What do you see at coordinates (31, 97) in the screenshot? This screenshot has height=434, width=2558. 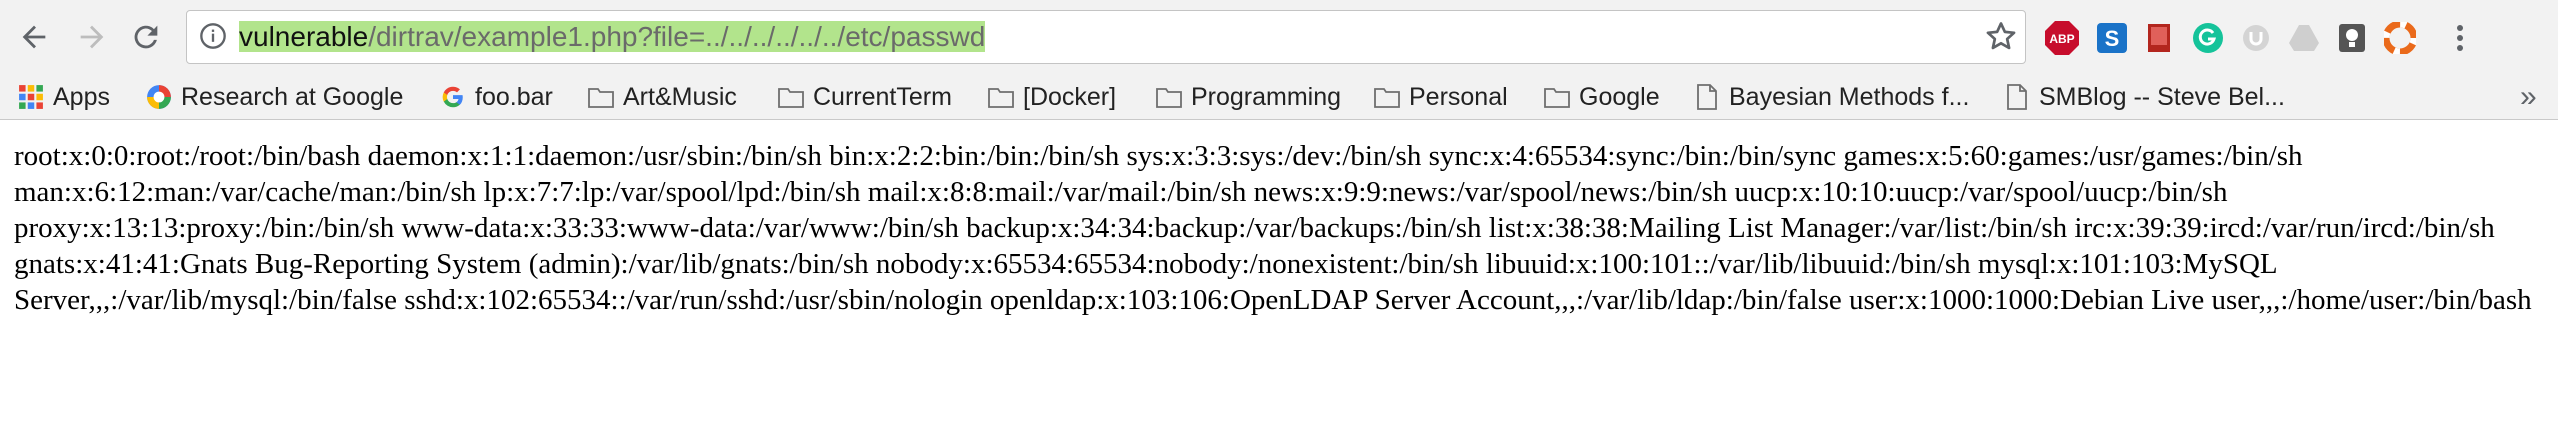 I see `apps-grid-icon` at bounding box center [31, 97].